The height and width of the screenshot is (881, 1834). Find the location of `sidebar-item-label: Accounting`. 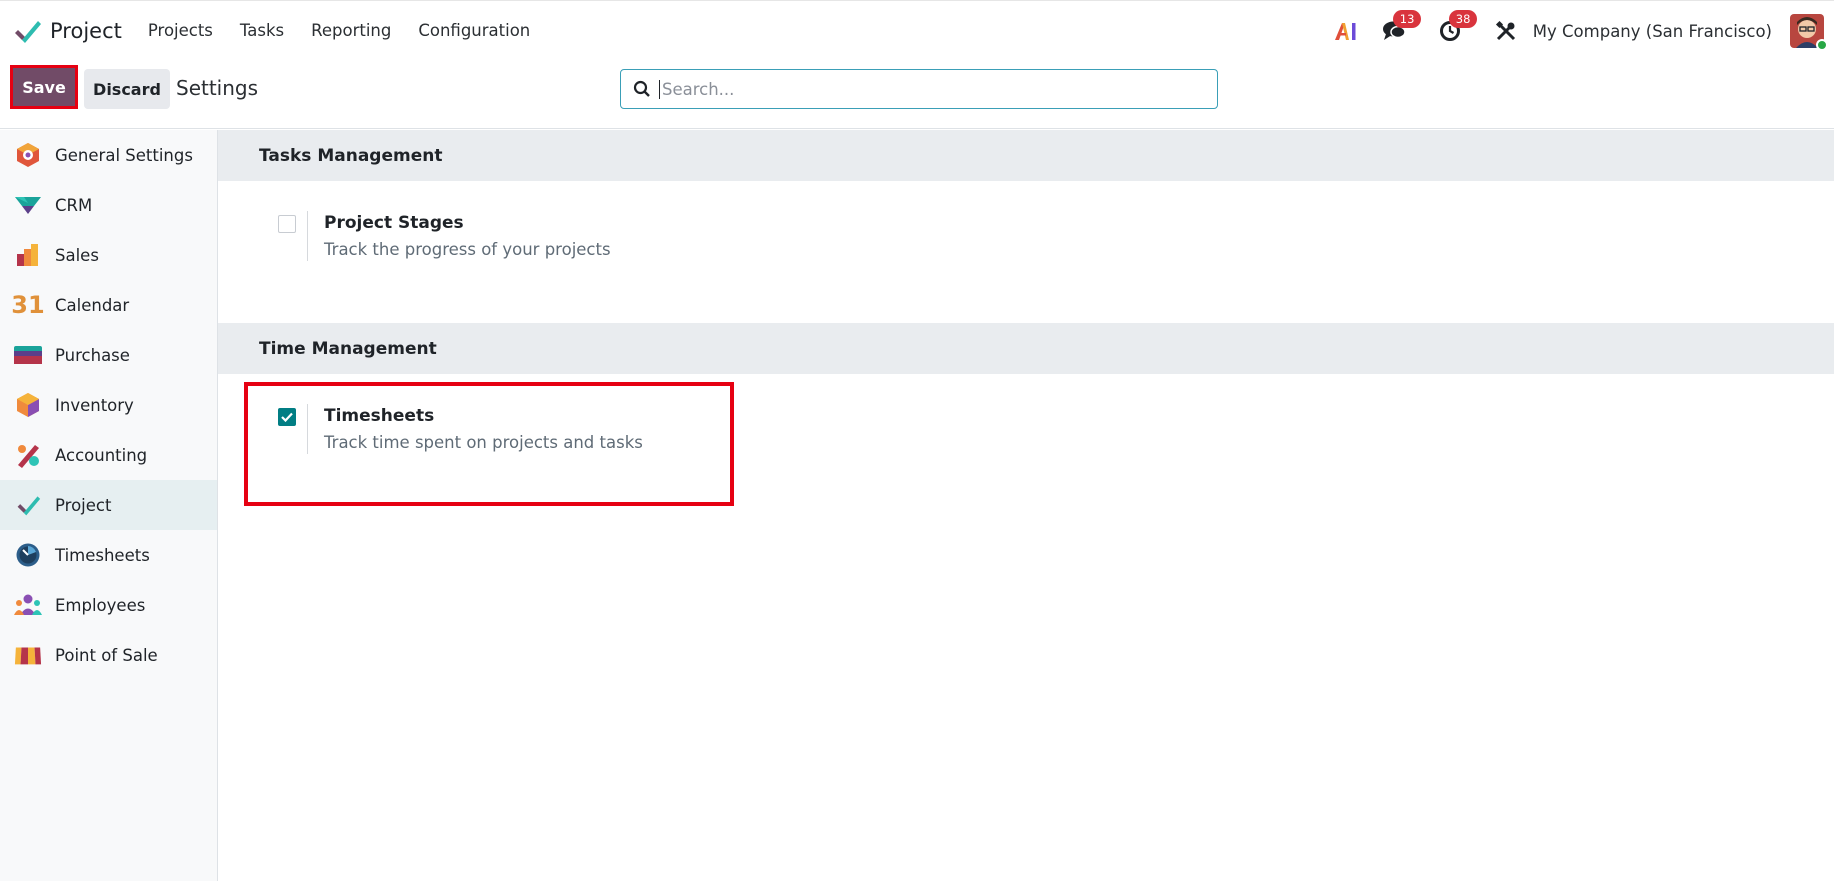

sidebar-item-label: Accounting is located at coordinates (101, 455).